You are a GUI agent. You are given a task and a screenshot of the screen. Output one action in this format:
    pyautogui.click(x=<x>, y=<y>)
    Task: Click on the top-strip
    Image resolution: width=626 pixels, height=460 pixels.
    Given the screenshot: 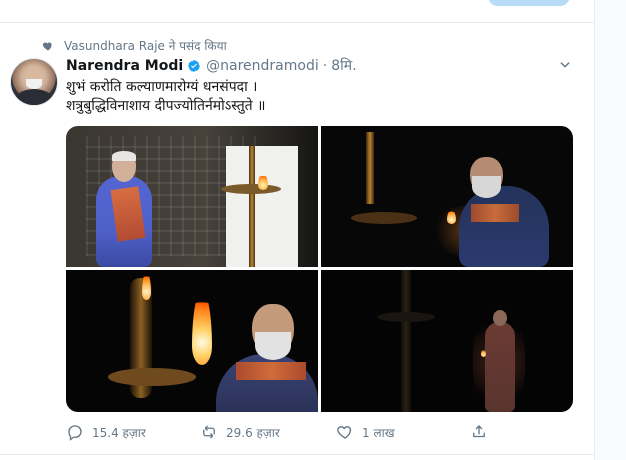 What is the action you would take?
    pyautogui.click(x=297, y=11)
    